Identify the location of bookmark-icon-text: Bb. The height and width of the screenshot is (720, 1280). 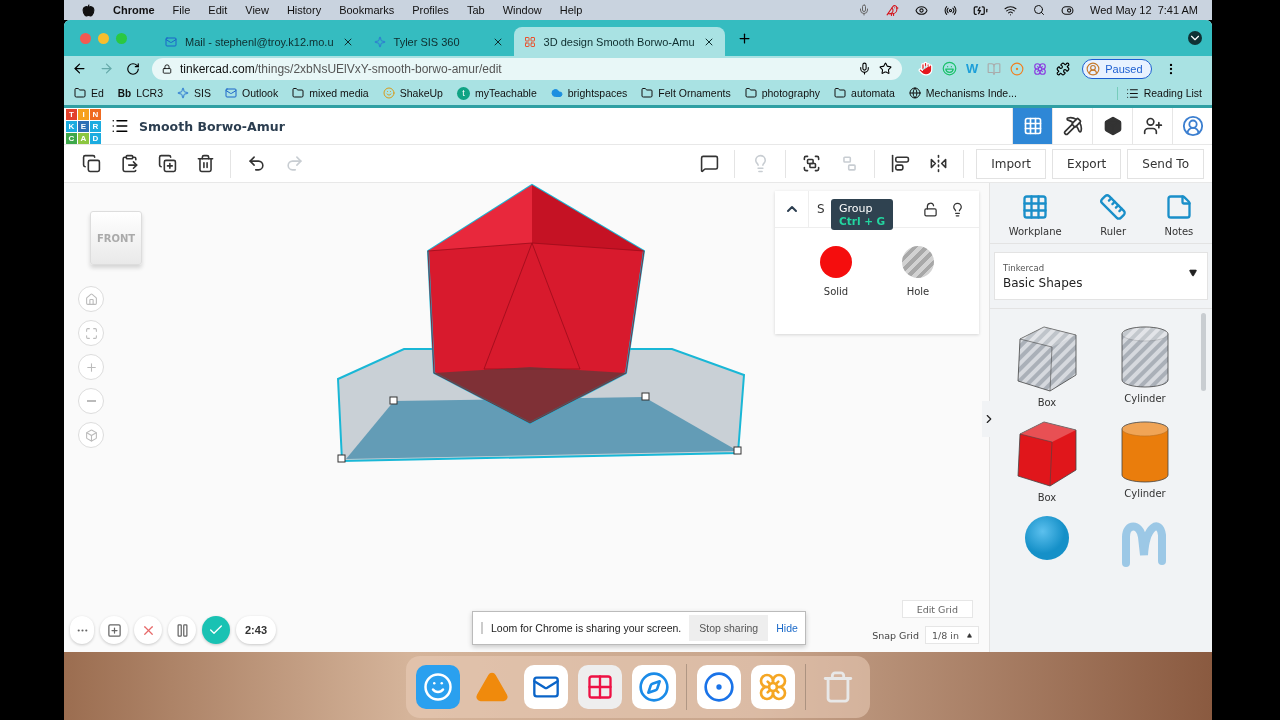
(124, 93).